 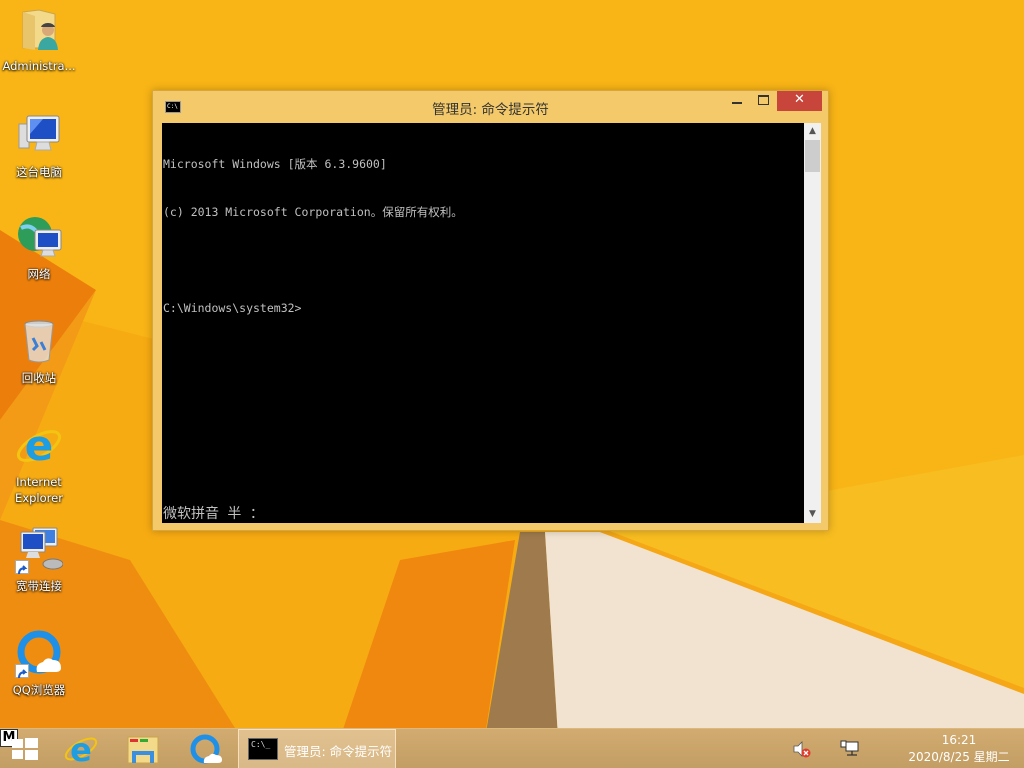 I want to click on cmd-icon: C:\_, so click(x=263, y=749).